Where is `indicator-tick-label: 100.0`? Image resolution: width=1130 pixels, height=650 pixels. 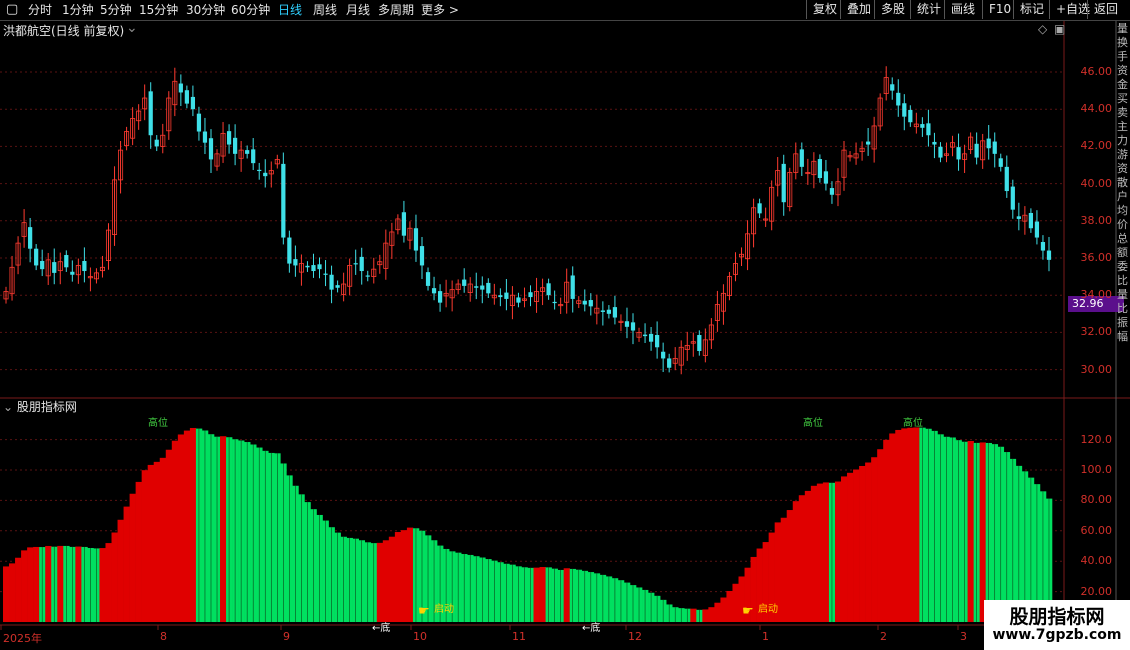
indicator-tick-label: 100.0 is located at coordinates (1096, 469).